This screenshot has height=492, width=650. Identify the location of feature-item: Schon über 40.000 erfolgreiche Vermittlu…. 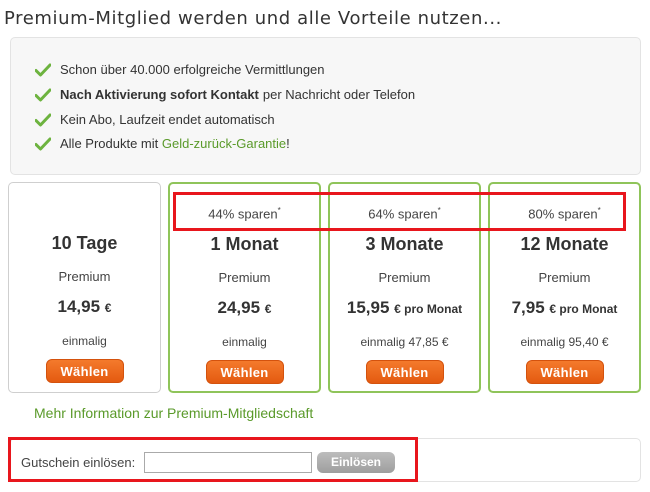
(180, 69).